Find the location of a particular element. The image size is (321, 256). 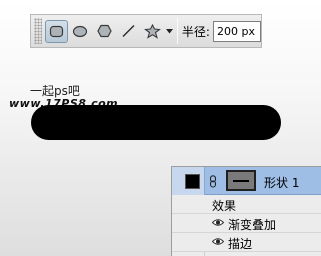

toolbar-grip is located at coordinates (38, 31).